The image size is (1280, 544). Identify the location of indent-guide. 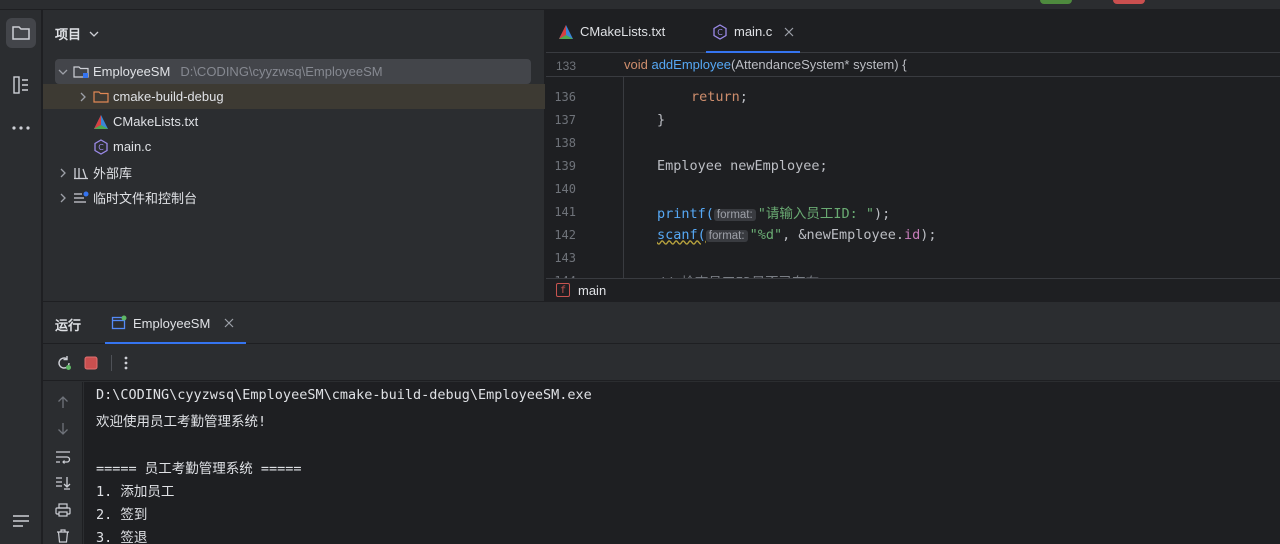
(623, 179).